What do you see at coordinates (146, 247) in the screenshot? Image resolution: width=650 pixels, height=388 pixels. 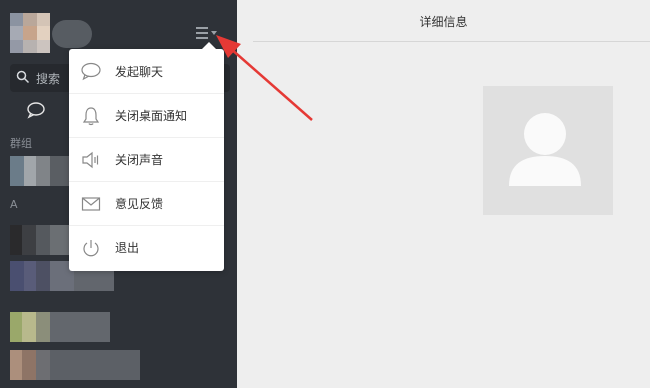 I see `menu-item-logout: 退出` at bounding box center [146, 247].